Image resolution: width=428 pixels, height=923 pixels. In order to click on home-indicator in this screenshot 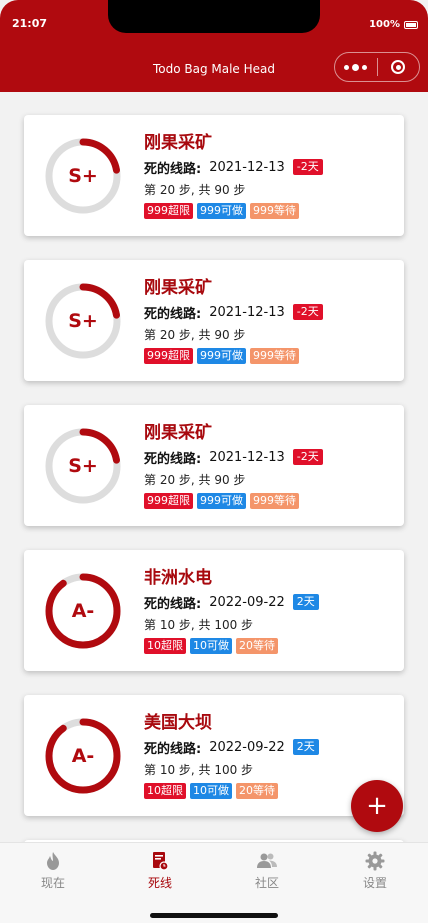, I will do `click(214, 915)`.